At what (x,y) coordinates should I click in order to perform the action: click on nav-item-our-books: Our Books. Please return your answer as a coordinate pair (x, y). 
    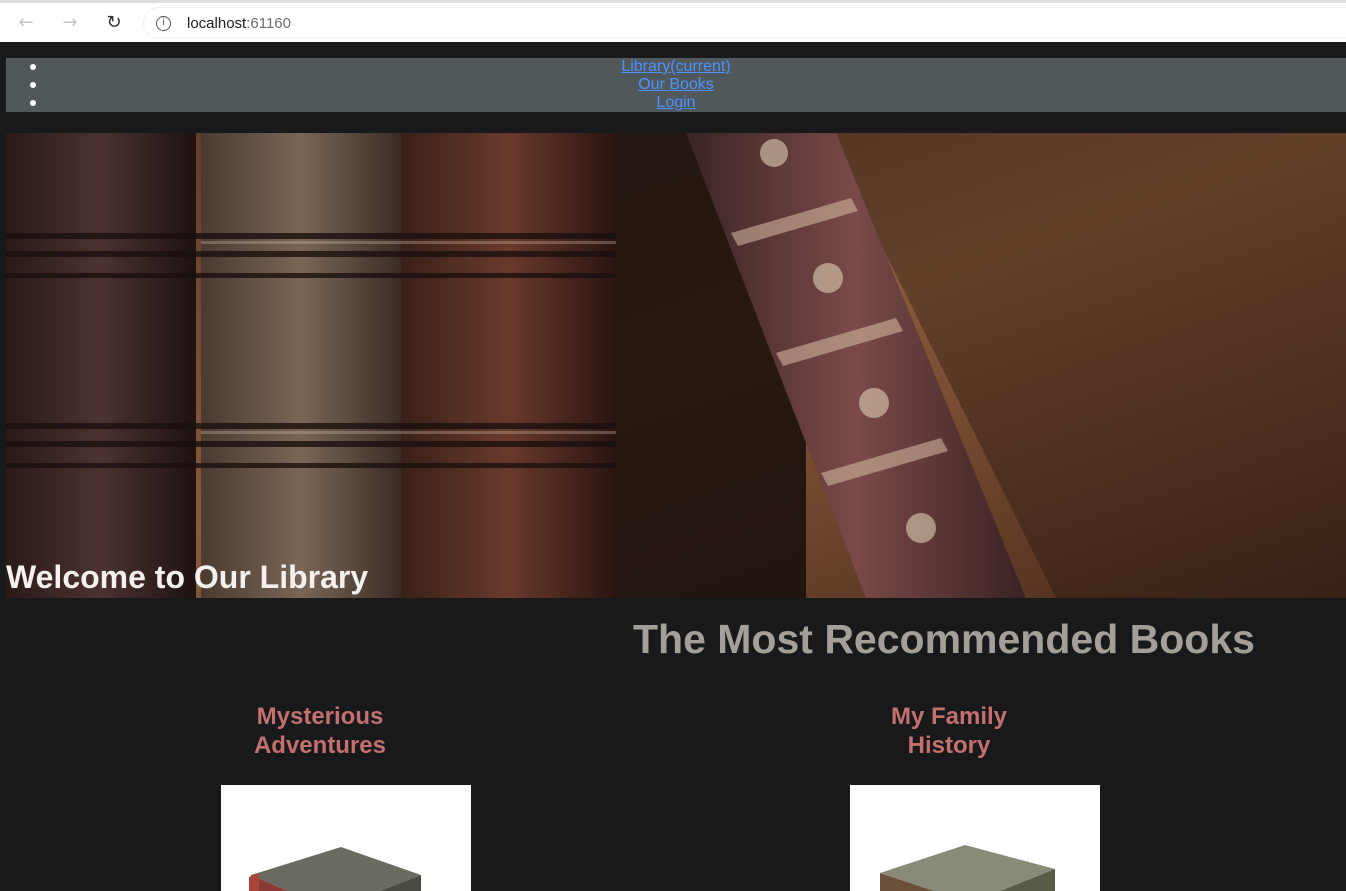
    Looking at the image, I should click on (676, 85).